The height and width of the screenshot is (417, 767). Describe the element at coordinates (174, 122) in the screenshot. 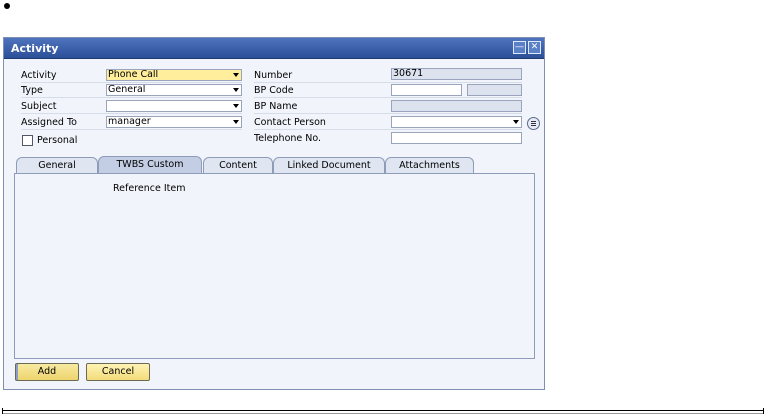

I see `assigned-to-select: manager` at that location.